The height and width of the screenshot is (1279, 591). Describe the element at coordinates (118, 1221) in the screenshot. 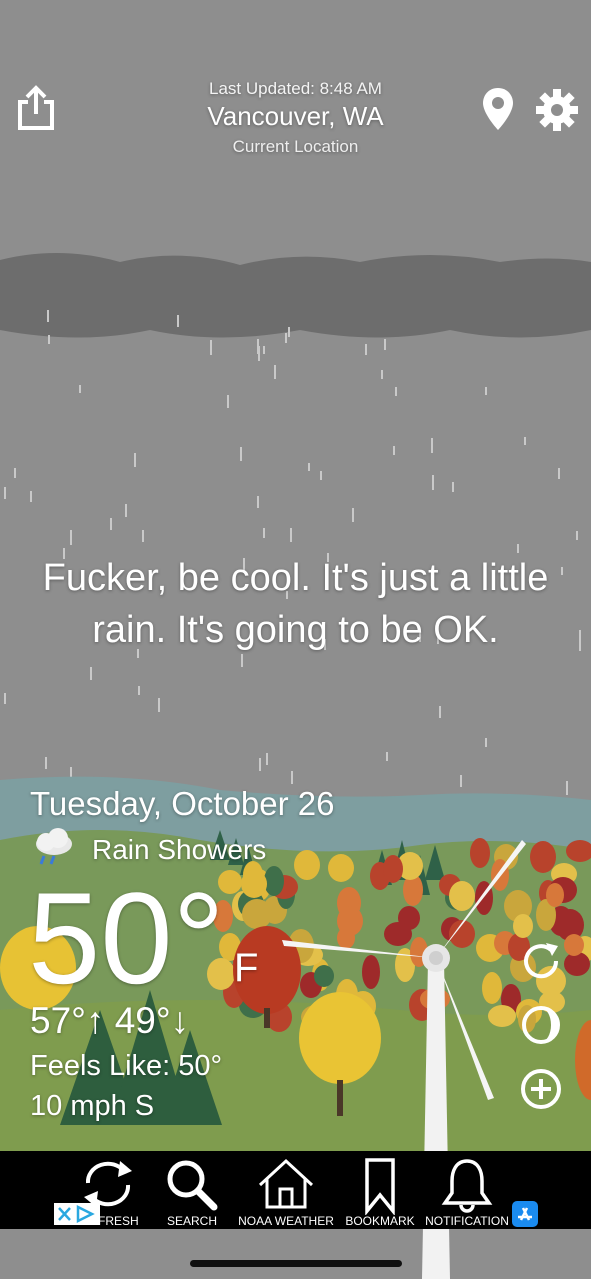

I see `tab-refresh-label: FRESH` at that location.